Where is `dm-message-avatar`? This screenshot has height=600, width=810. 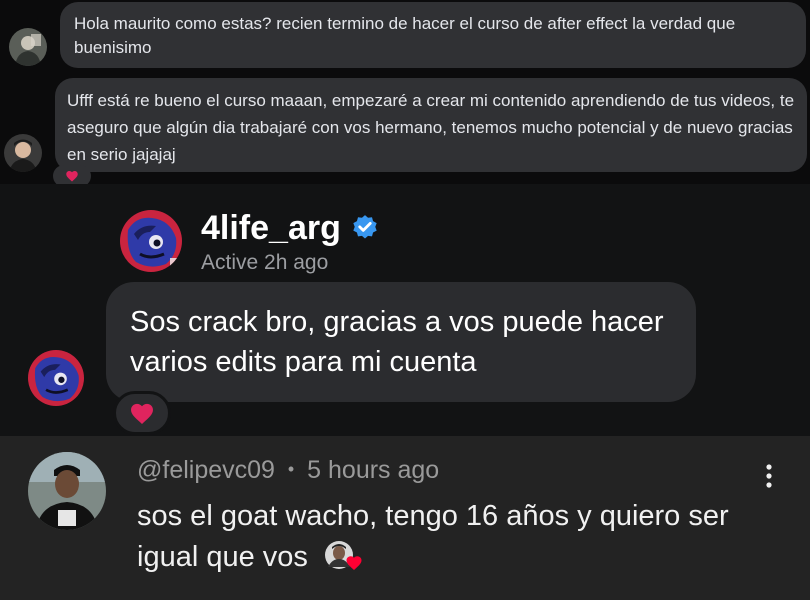 dm-message-avatar is located at coordinates (56, 378).